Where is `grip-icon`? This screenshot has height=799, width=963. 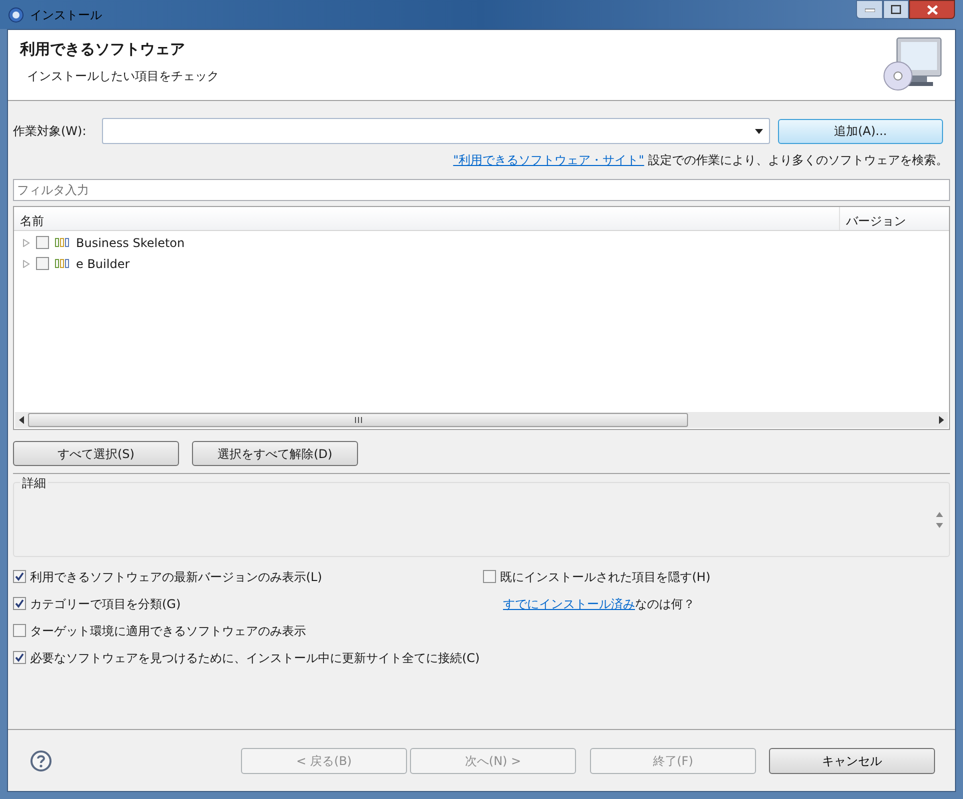
grip-icon is located at coordinates (358, 420).